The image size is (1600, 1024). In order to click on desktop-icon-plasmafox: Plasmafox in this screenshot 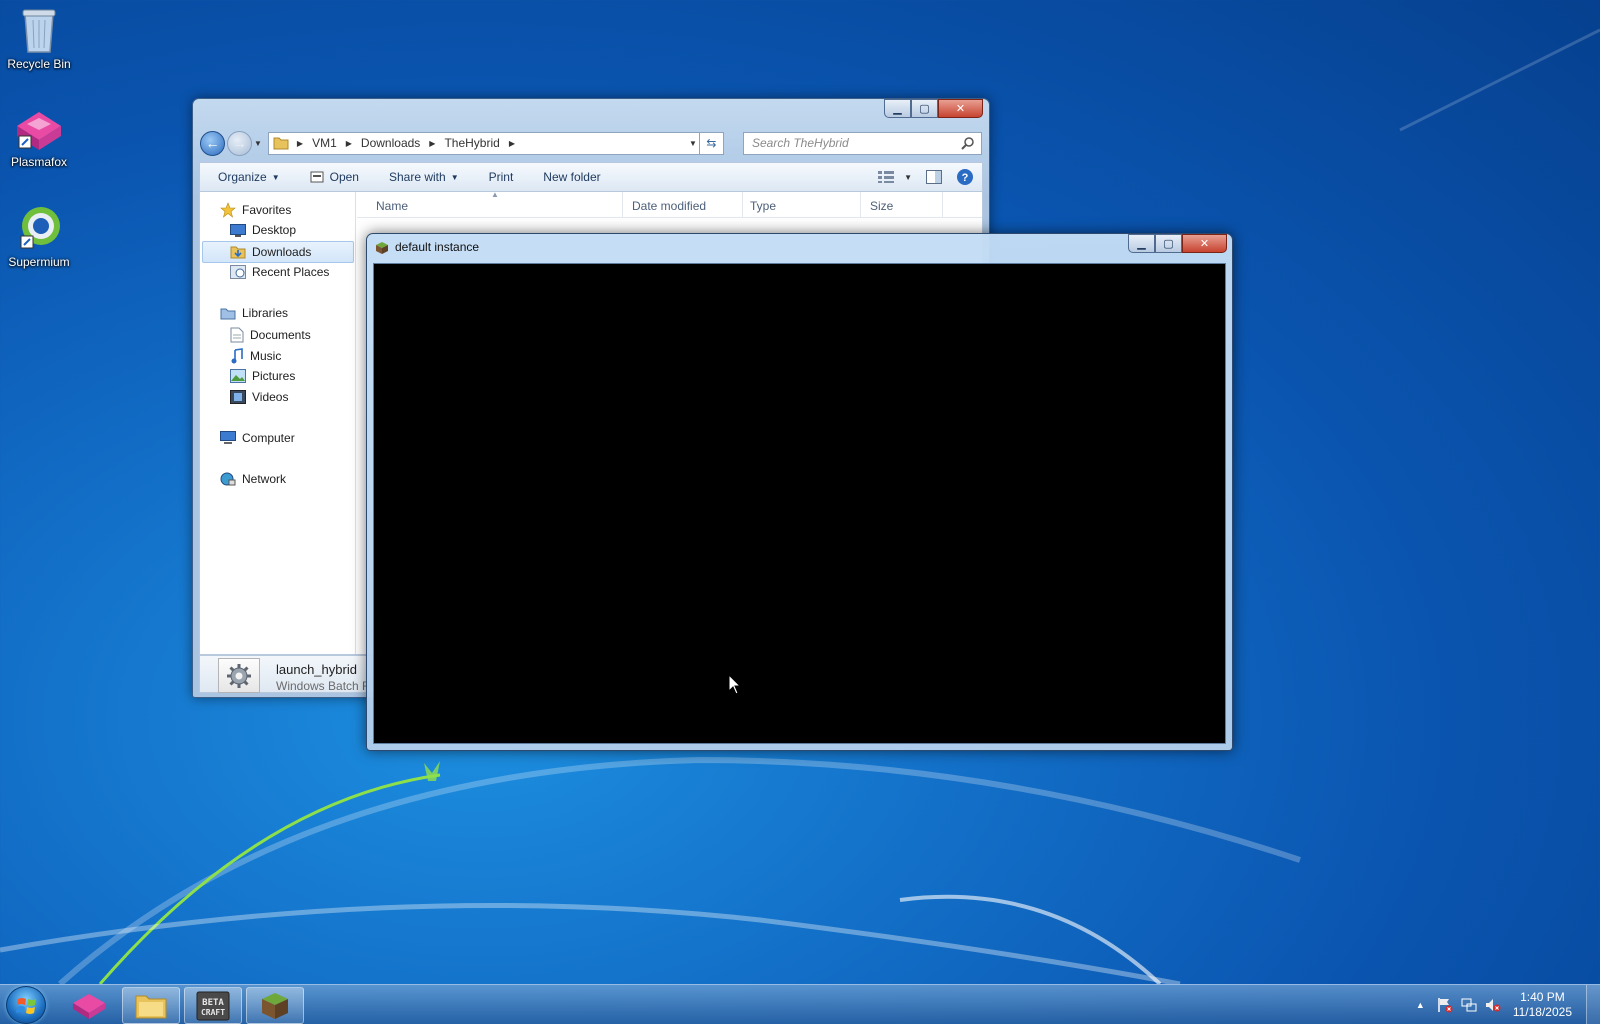, I will do `click(39, 137)`.